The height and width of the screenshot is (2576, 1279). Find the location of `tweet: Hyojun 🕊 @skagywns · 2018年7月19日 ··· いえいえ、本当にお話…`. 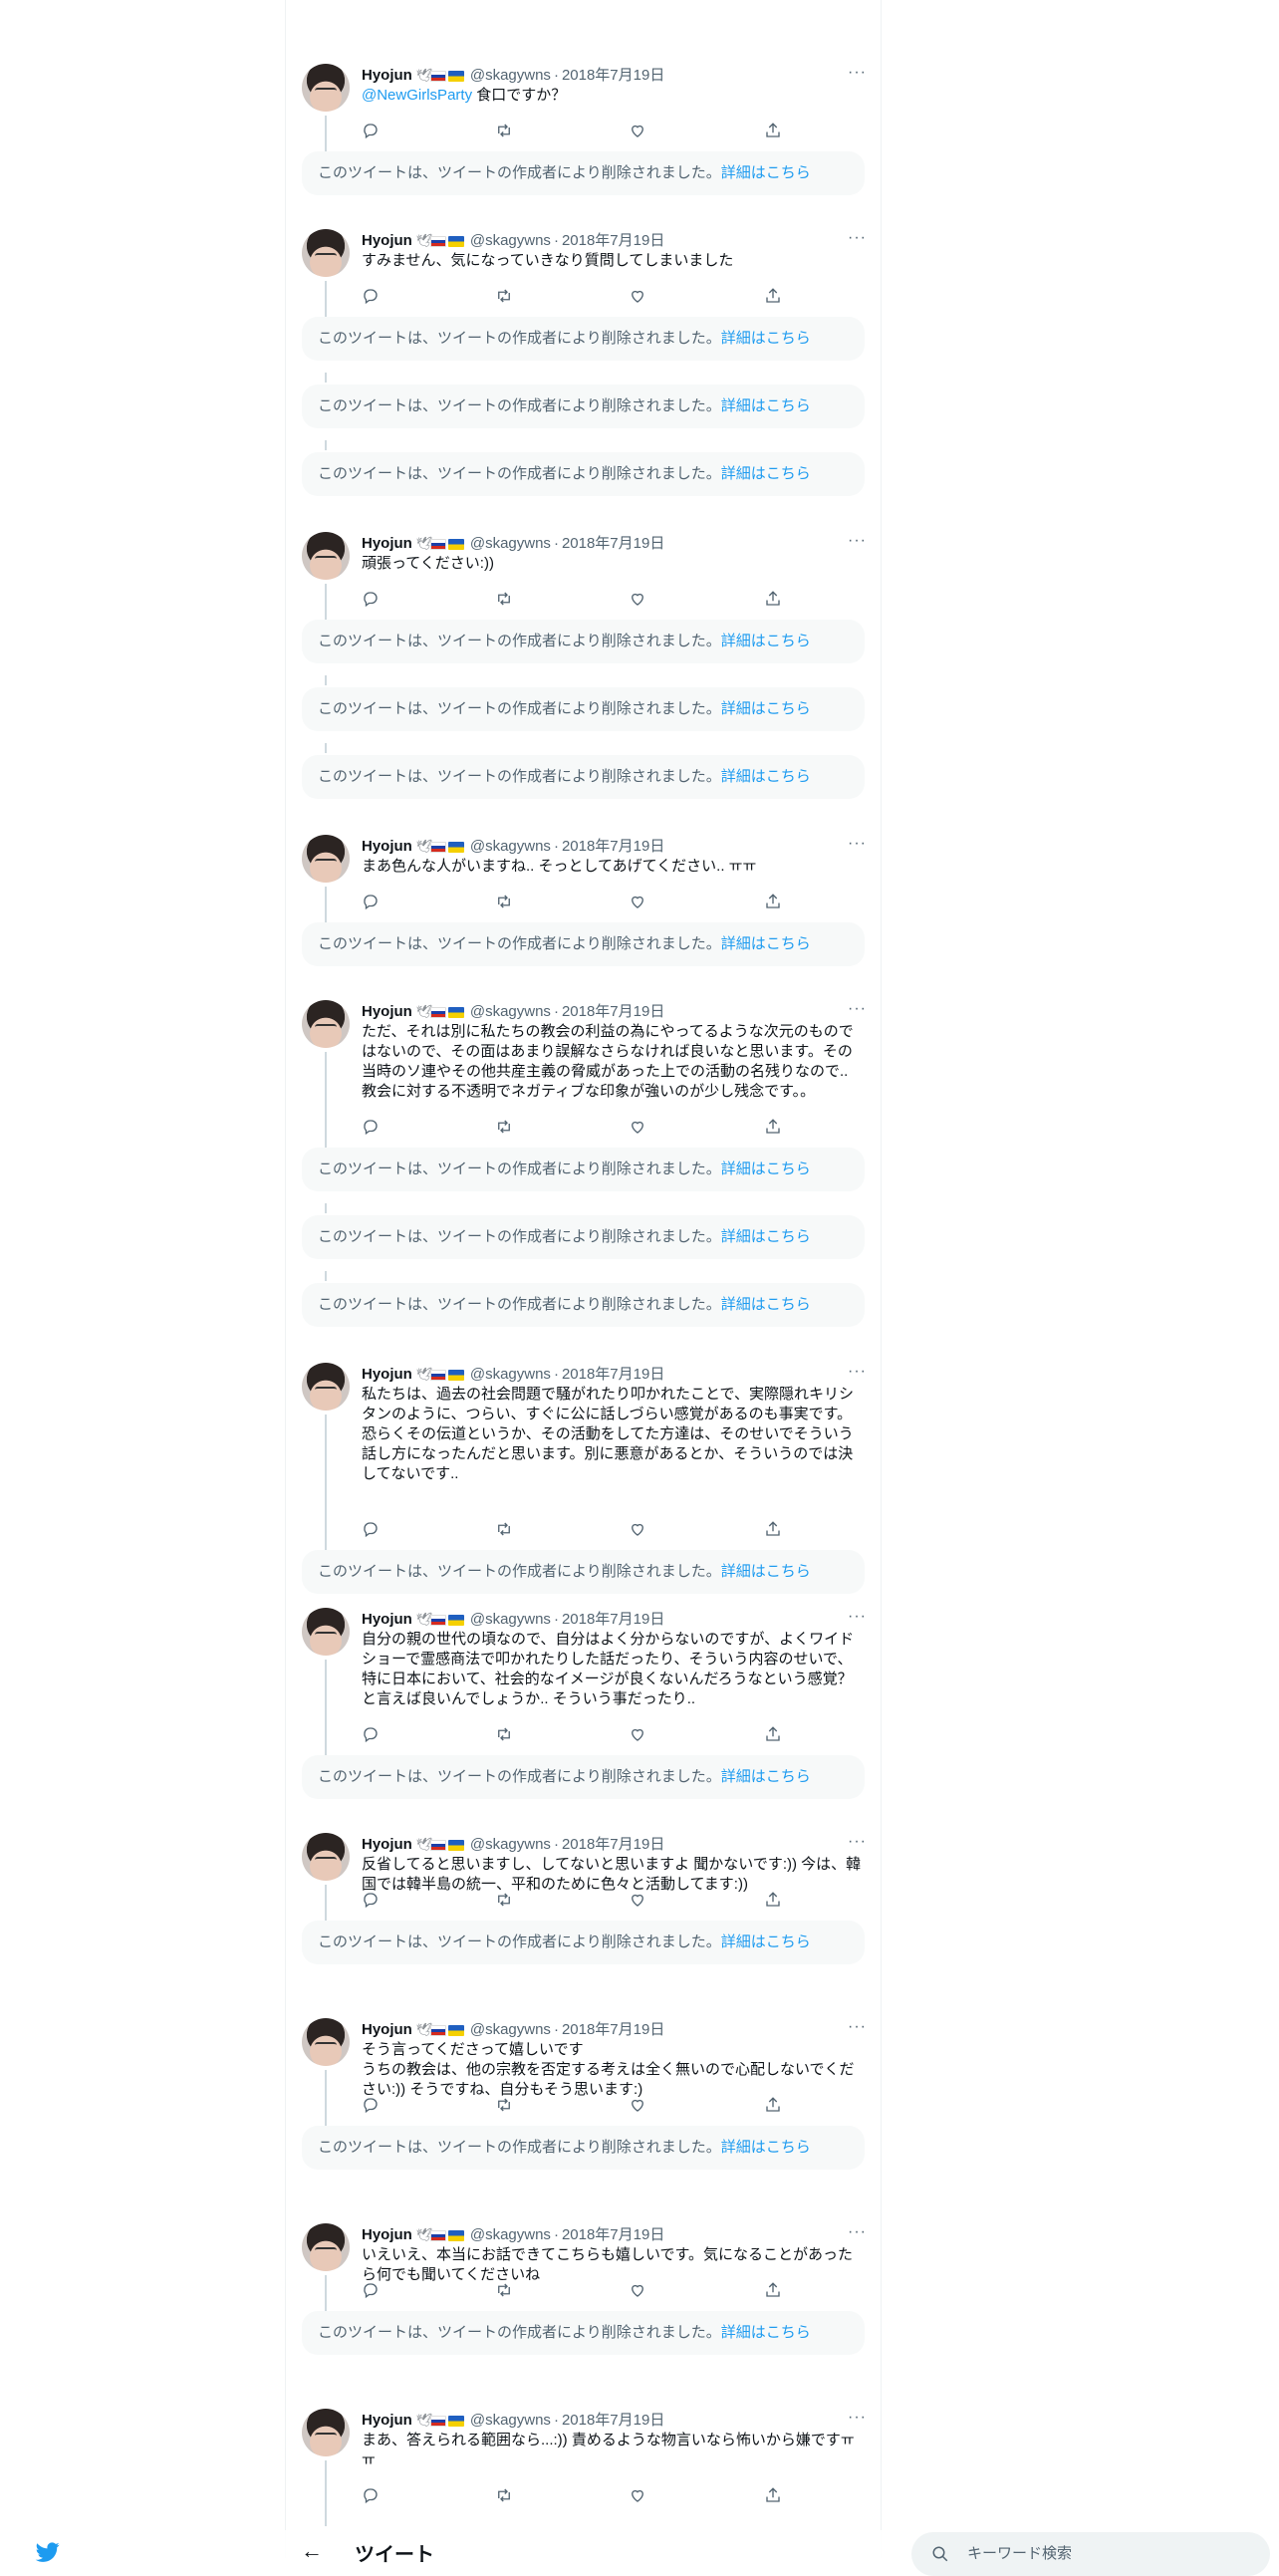

tweet: Hyojun 🕊 @skagywns · 2018年7月19日 ··· いえいえ、本当にお話… is located at coordinates (584, 2272).